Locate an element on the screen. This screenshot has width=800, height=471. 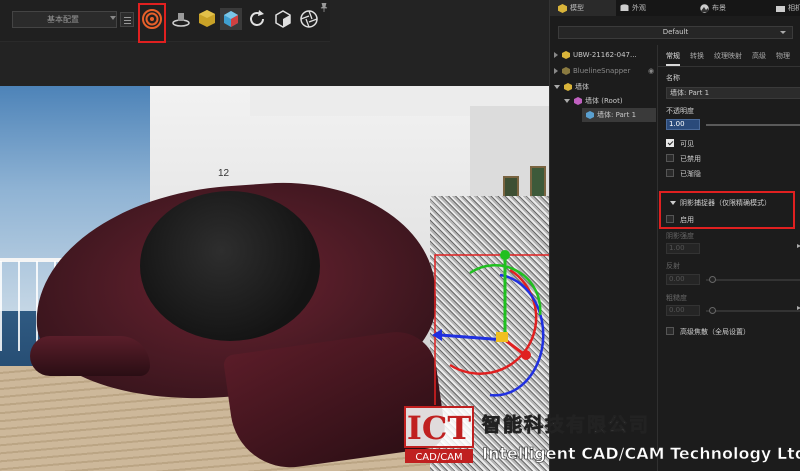
name-label: 名称 is located at coordinates (673, 78).